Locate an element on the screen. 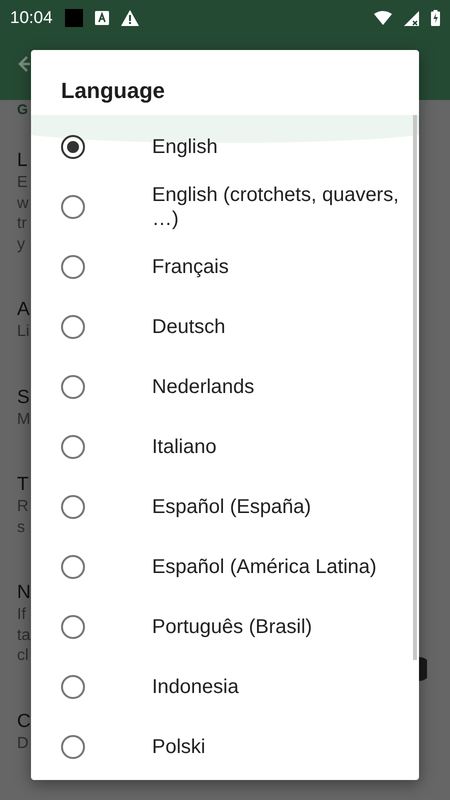  category-header: G is located at coordinates (22, 109).